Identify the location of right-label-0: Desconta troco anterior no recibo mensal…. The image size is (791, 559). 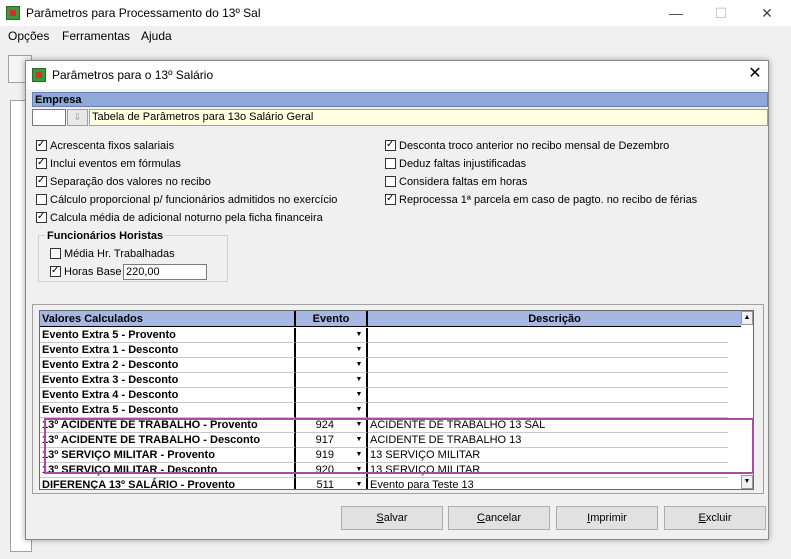
(534, 146).